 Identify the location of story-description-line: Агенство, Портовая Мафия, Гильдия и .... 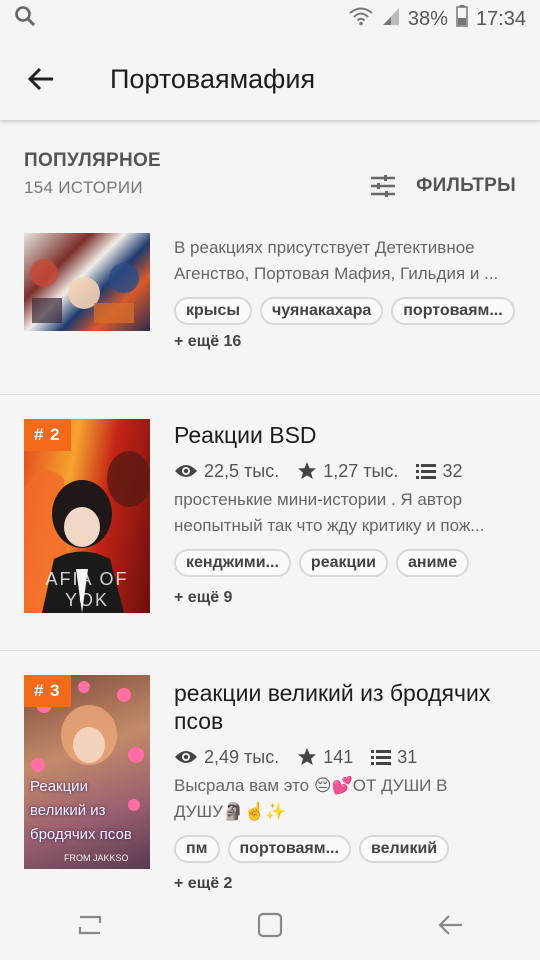
(336, 273).